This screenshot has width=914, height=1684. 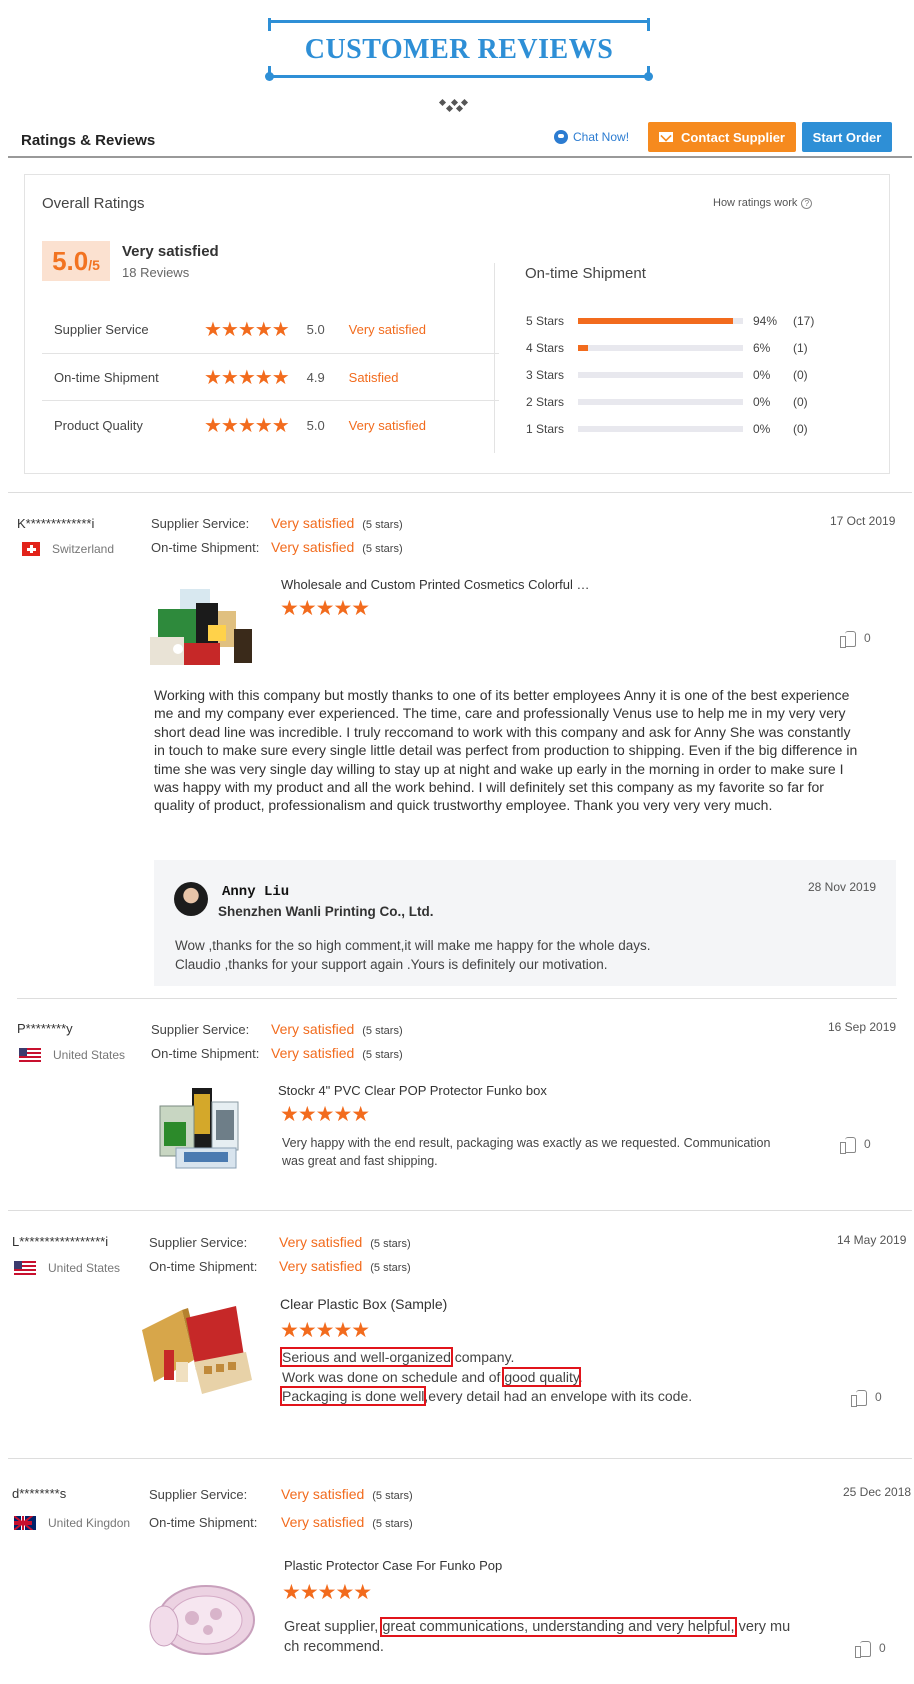 What do you see at coordinates (545, 429) in the screenshot?
I see `bar-label: 1 Stars` at bounding box center [545, 429].